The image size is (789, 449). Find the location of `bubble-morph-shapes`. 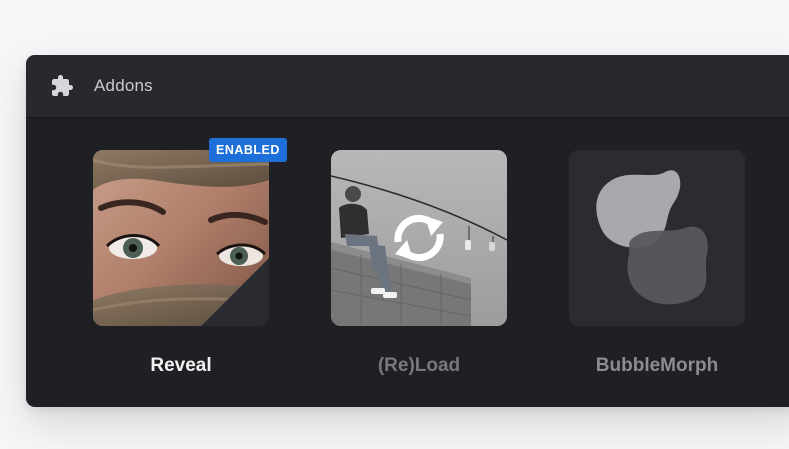

bubble-morph-shapes is located at coordinates (657, 238).